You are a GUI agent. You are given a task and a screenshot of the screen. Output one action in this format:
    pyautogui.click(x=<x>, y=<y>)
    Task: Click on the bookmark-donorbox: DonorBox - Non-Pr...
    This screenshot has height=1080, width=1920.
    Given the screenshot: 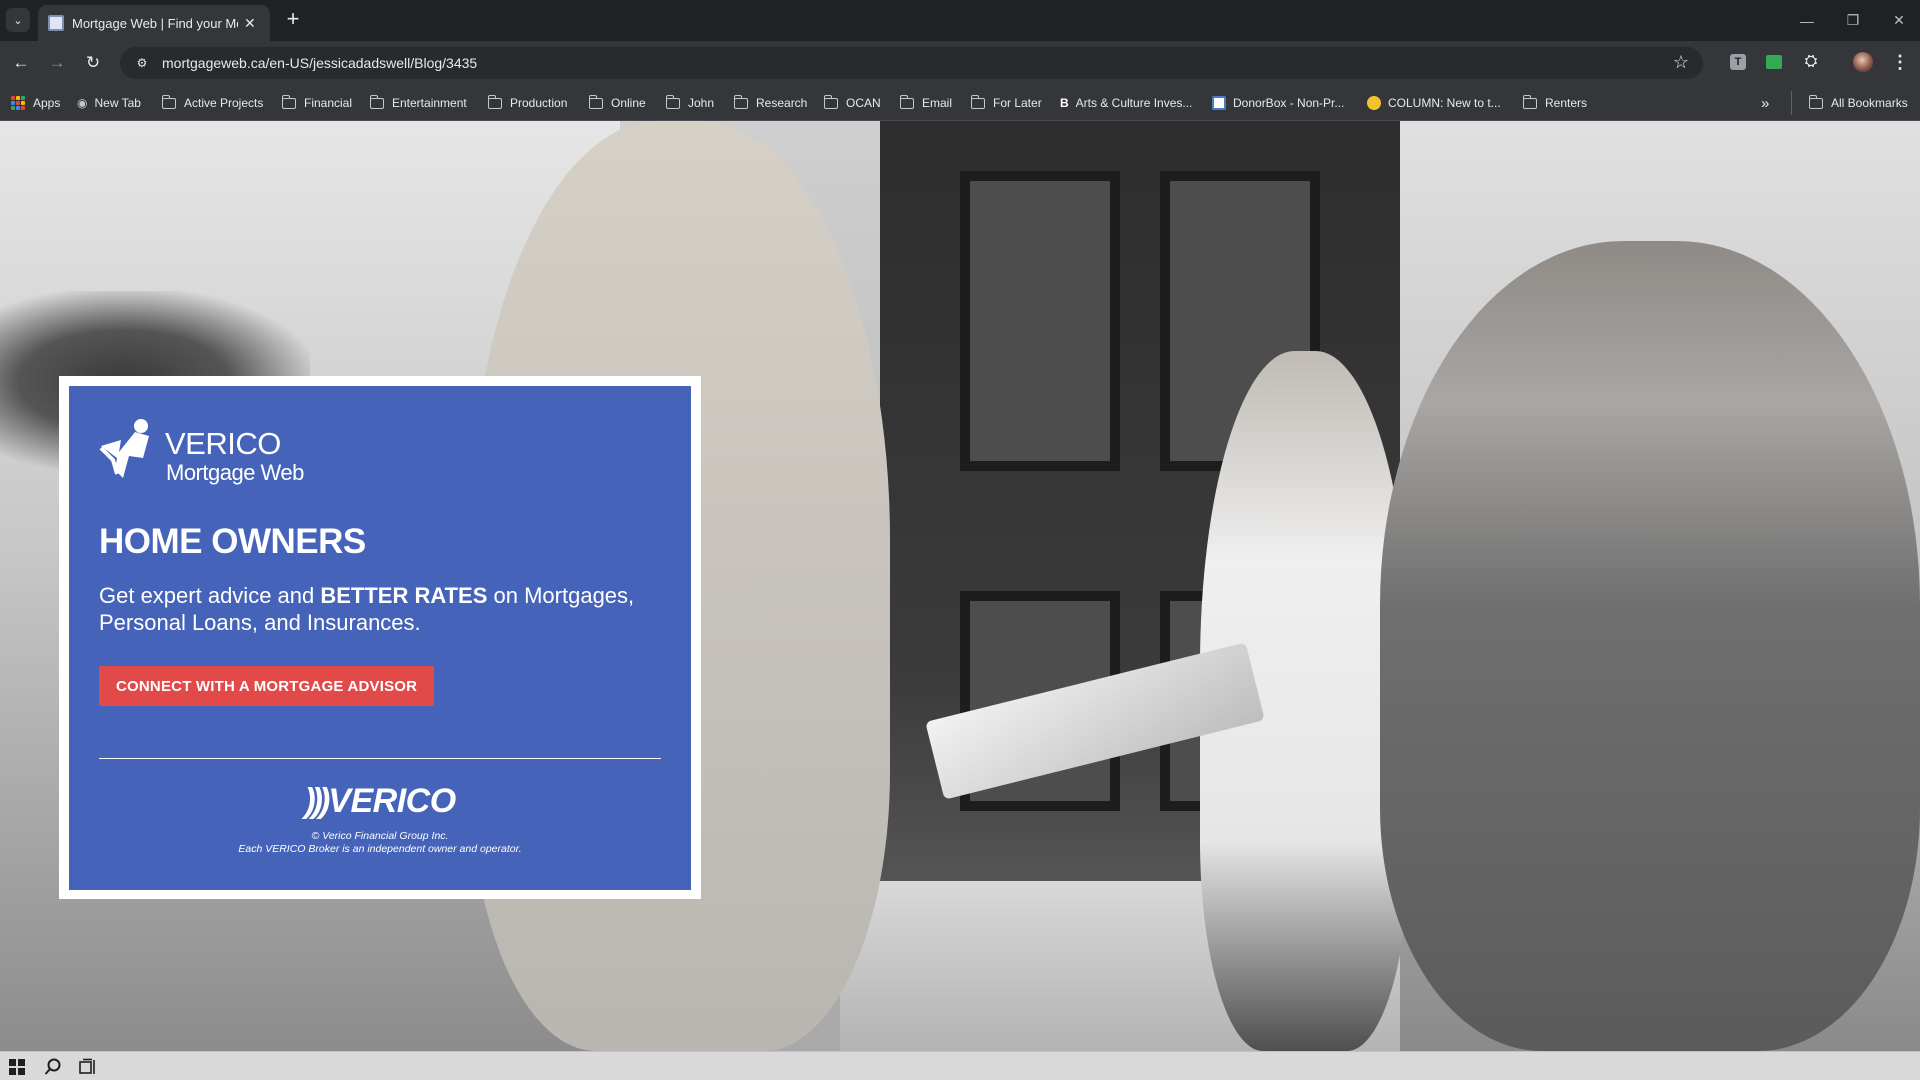 What is the action you would take?
    pyautogui.click(x=1278, y=103)
    